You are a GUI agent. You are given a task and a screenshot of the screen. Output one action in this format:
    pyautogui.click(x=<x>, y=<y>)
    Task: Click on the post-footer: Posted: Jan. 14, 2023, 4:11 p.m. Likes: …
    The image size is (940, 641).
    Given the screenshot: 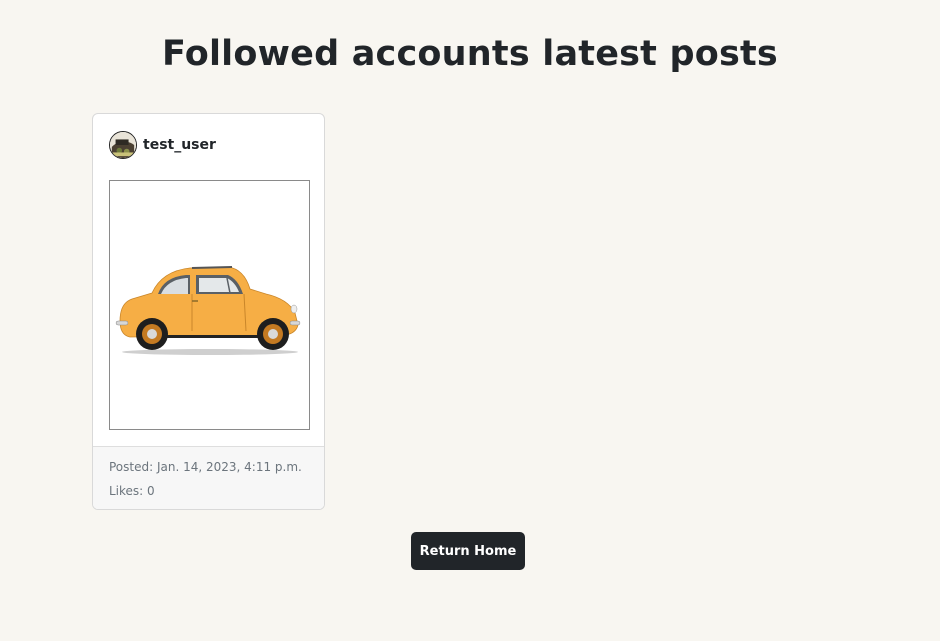 What is the action you would take?
    pyautogui.click(x=208, y=477)
    